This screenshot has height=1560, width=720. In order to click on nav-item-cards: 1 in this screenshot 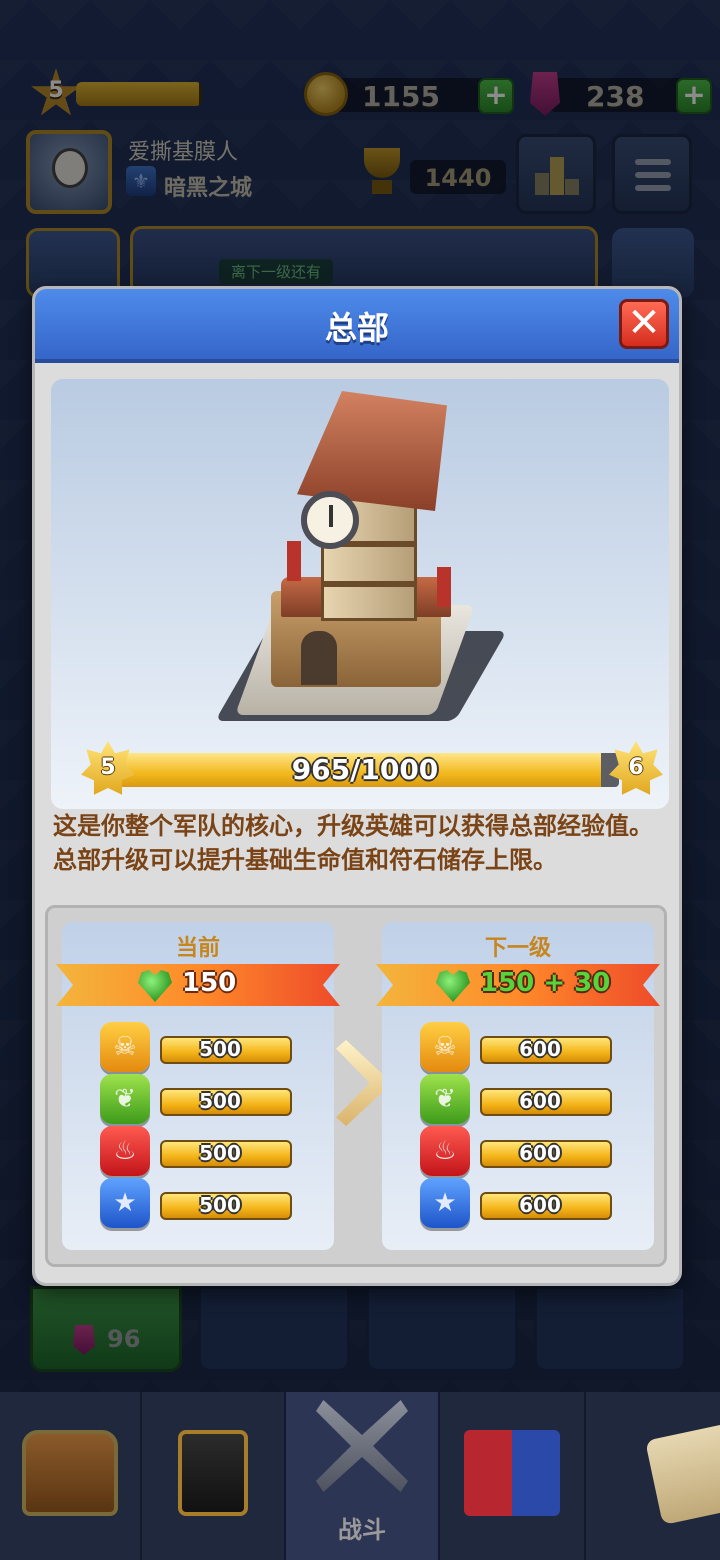, I will do `click(243, 1476)`.